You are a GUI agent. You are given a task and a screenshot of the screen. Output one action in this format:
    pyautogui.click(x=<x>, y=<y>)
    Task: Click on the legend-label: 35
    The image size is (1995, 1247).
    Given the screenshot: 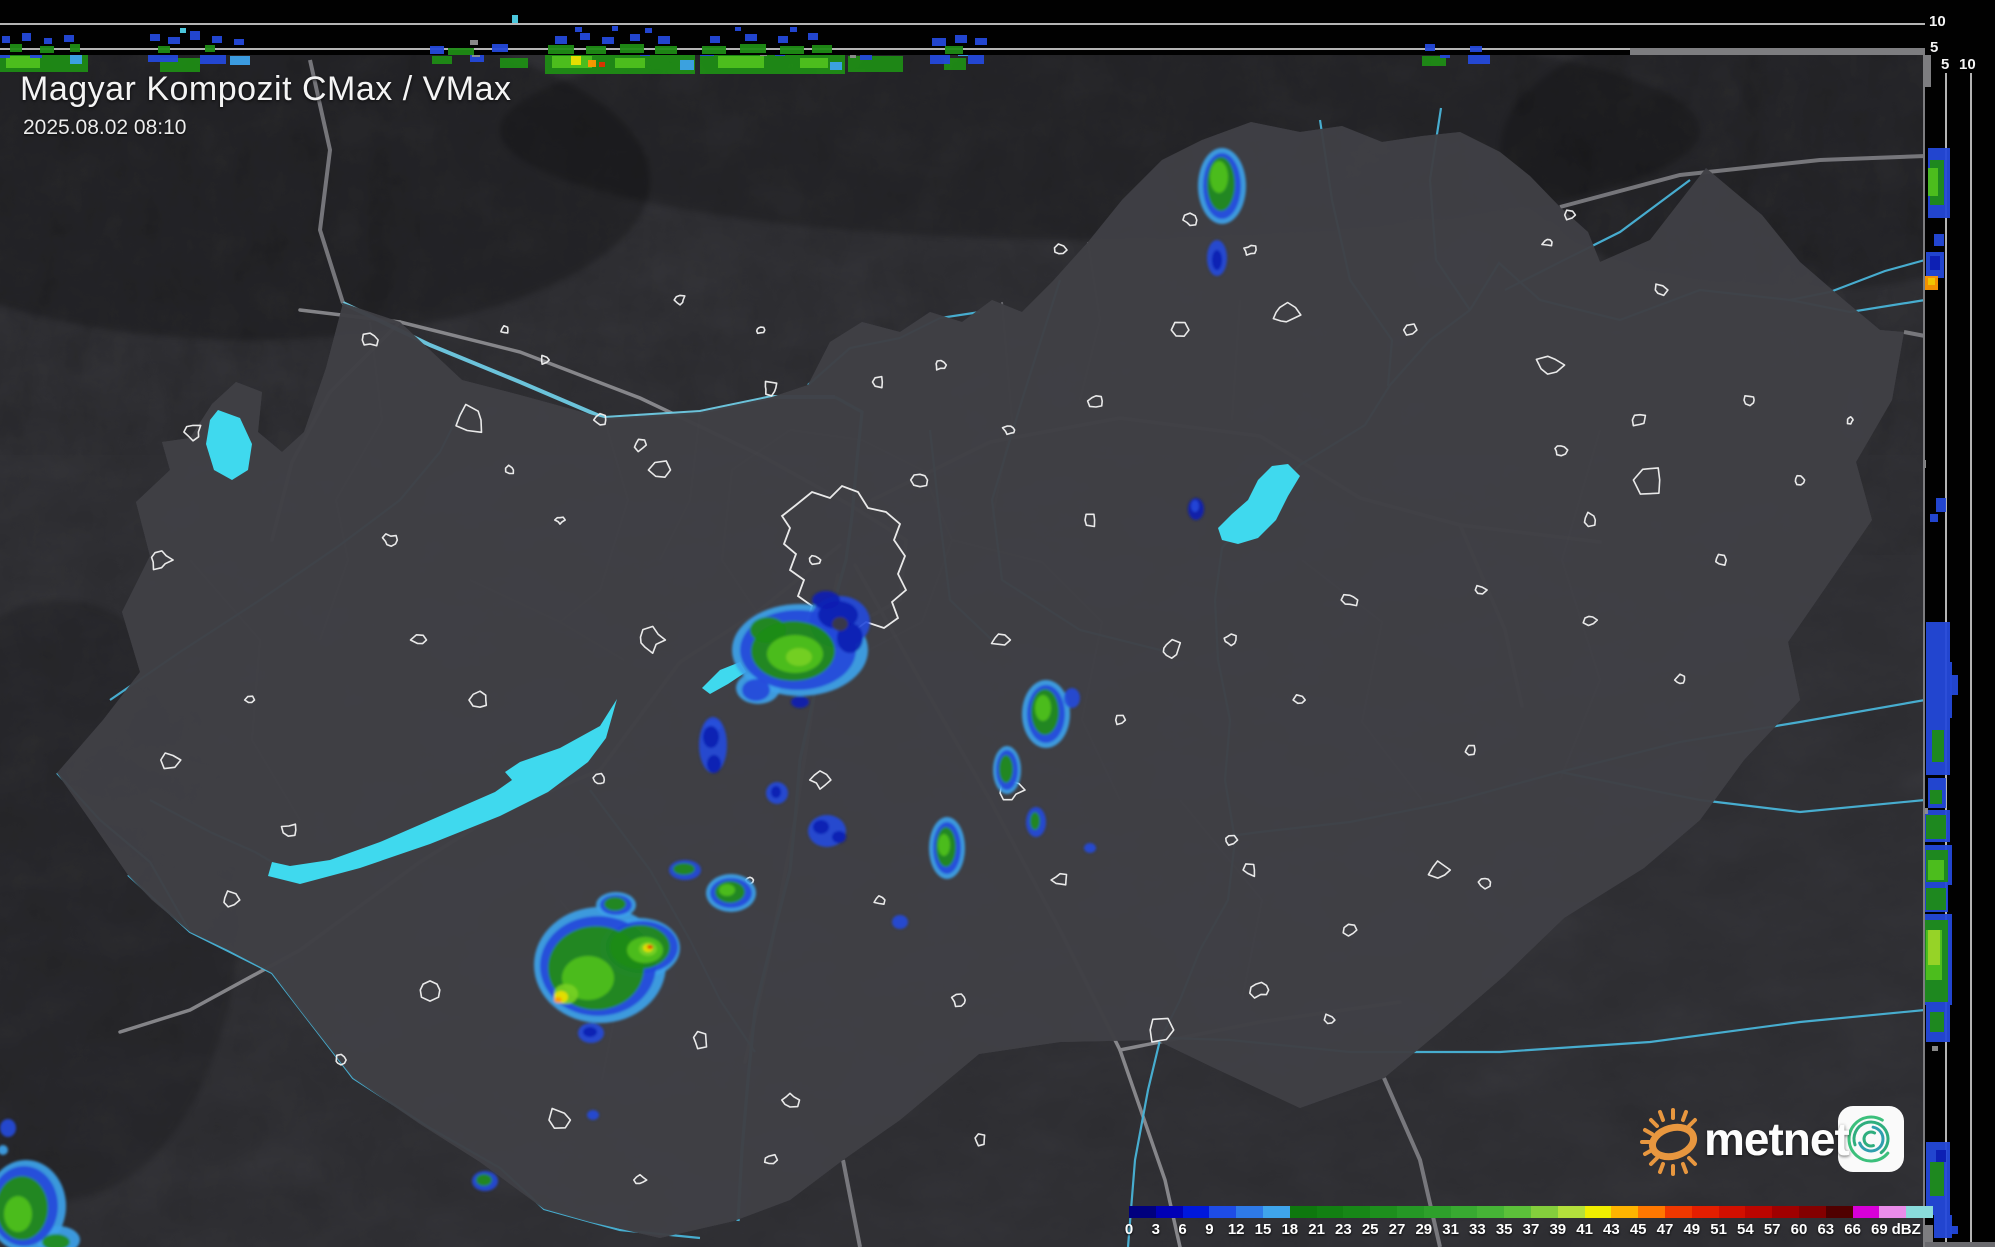 What is the action you would take?
    pyautogui.click(x=1504, y=1229)
    